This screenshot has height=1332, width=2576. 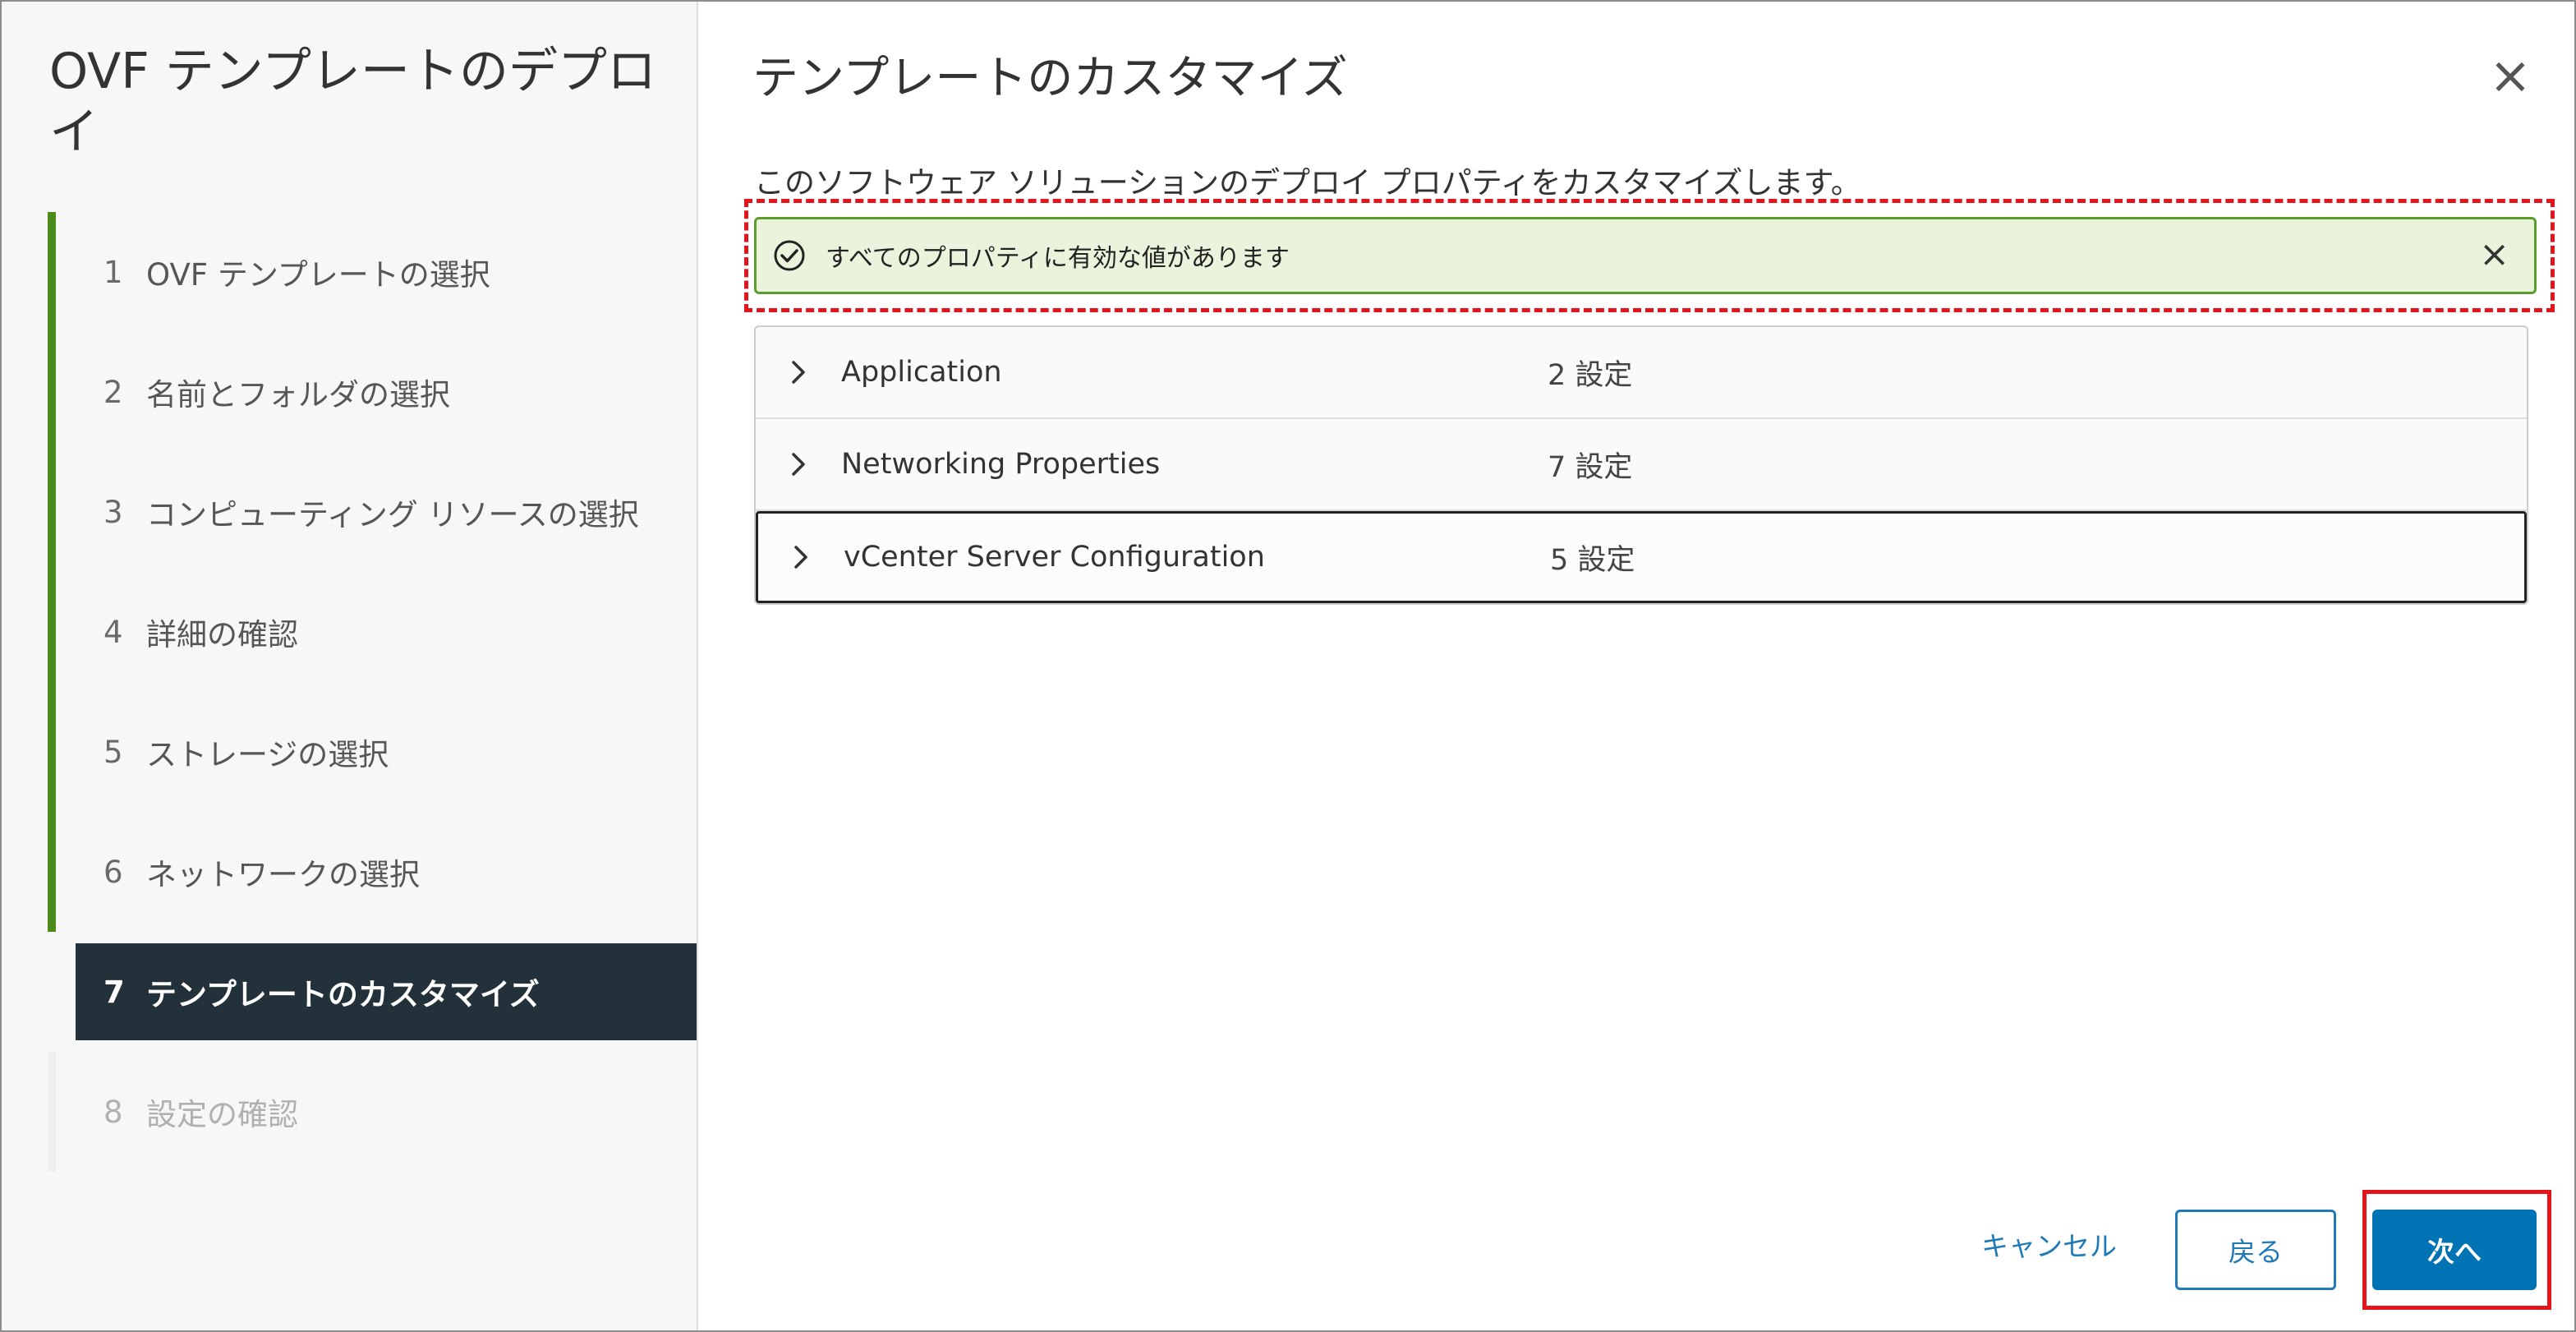 What do you see at coordinates (283, 874) in the screenshot?
I see `step-label: ネットワークの選択` at bounding box center [283, 874].